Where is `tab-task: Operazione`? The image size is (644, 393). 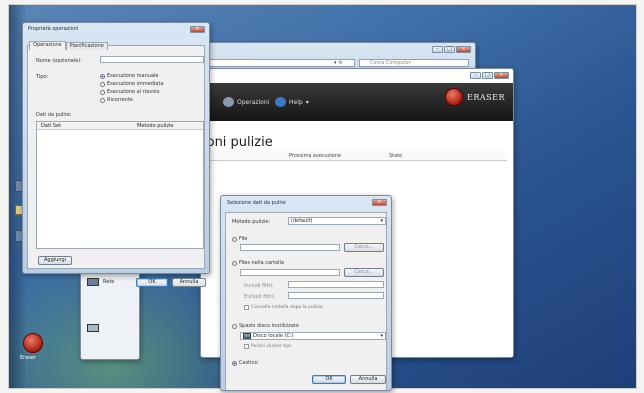 tab-task: Operazione is located at coordinates (47, 45).